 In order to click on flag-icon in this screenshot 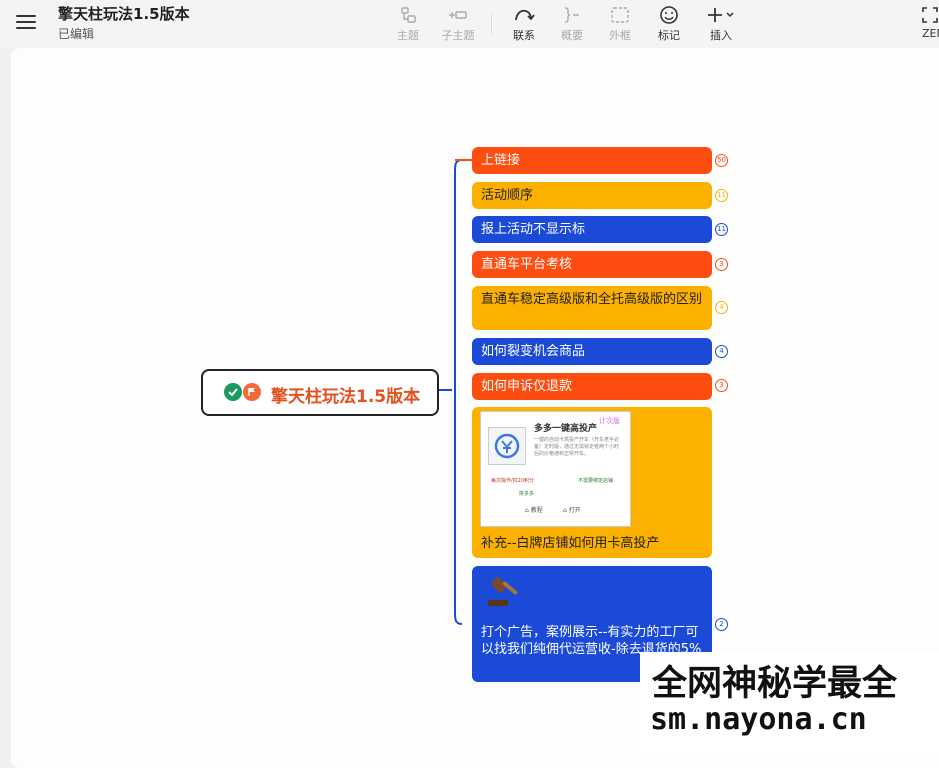, I will do `click(252, 392)`.